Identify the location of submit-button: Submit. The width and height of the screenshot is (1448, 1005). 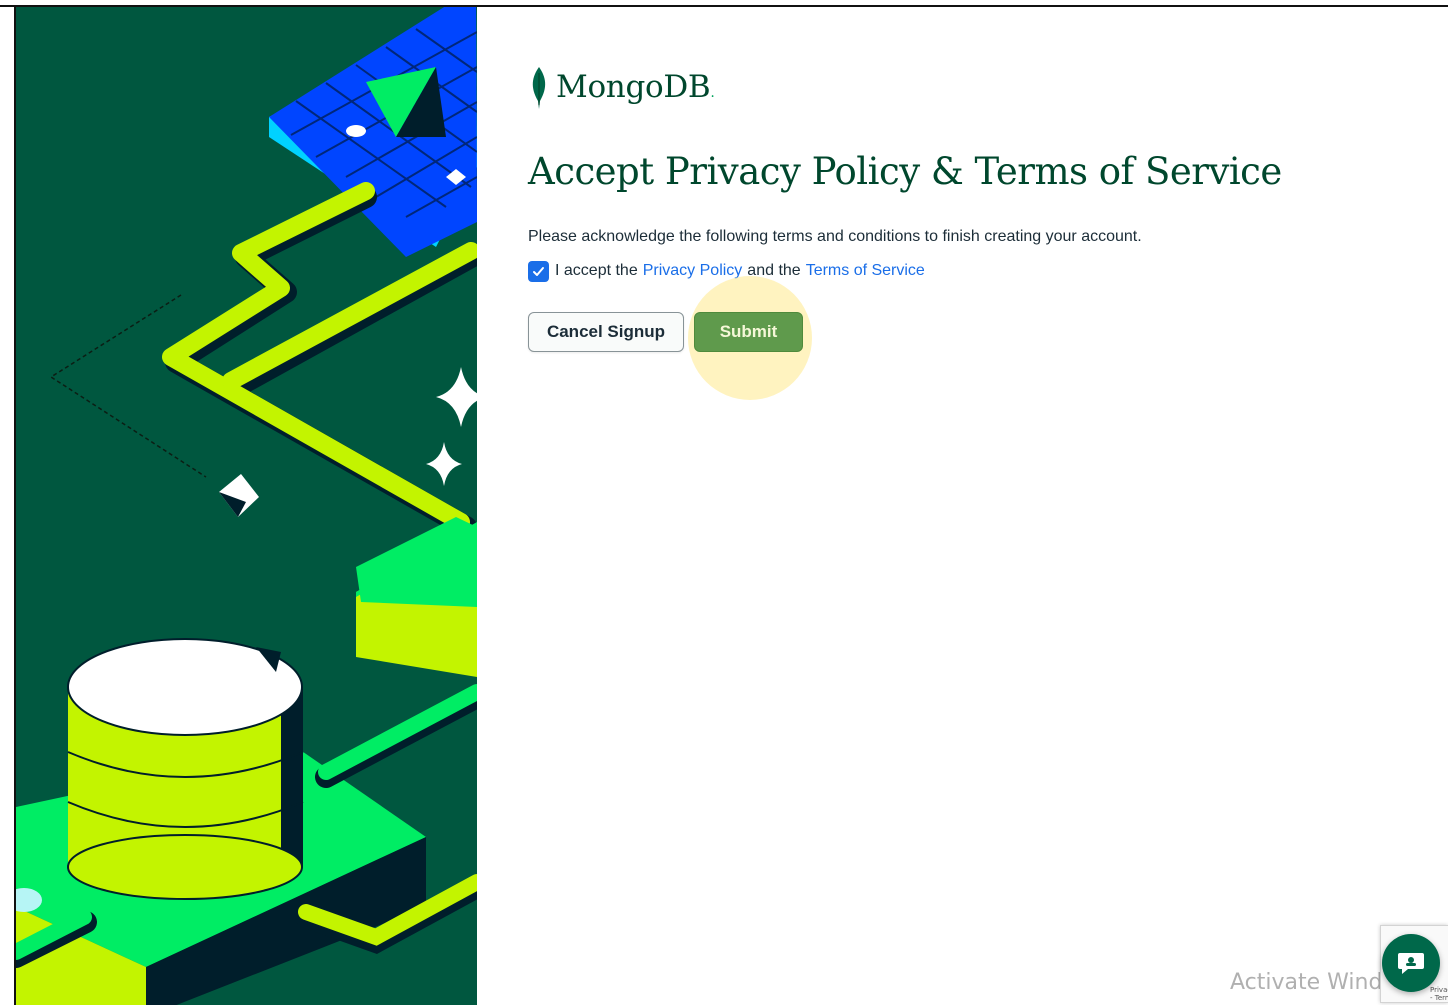
(748, 332).